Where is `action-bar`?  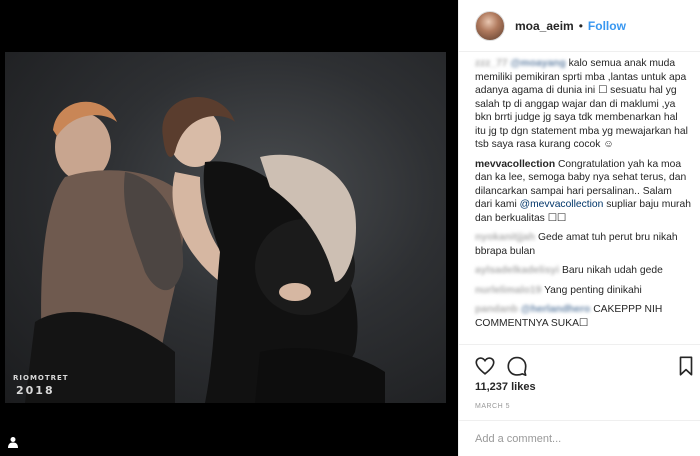 action-bar is located at coordinates (579, 364).